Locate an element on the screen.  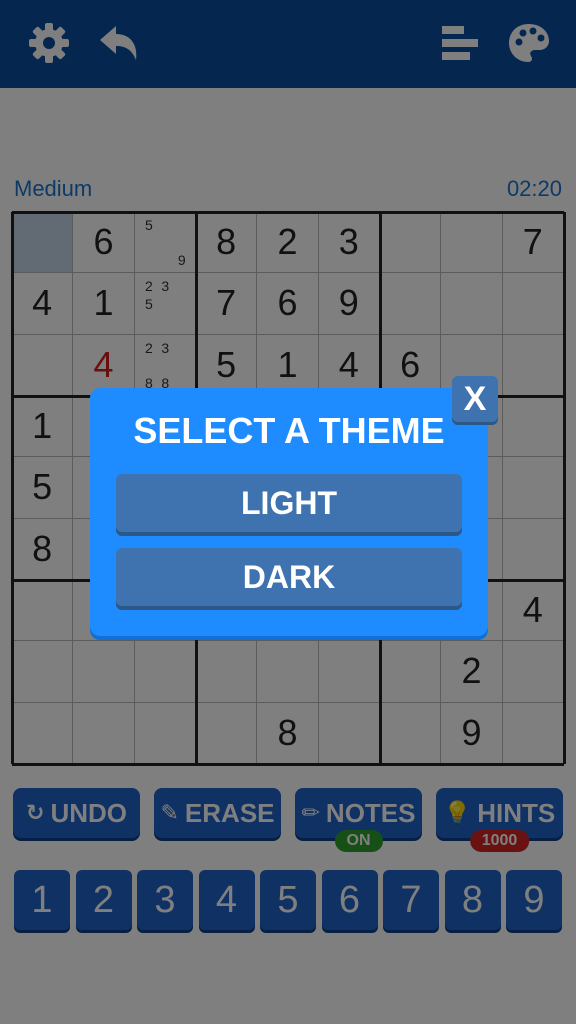
dark-theme-button: DARK is located at coordinates (289, 577).